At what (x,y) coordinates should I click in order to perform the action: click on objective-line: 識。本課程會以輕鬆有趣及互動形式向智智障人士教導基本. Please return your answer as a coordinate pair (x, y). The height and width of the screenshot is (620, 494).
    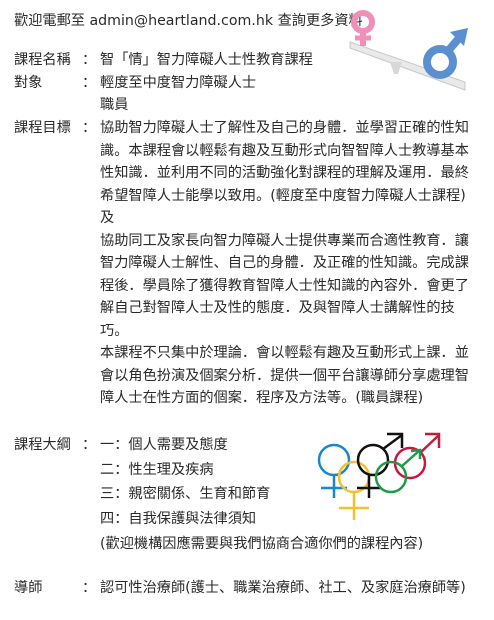
    Looking at the image, I should click on (284, 150).